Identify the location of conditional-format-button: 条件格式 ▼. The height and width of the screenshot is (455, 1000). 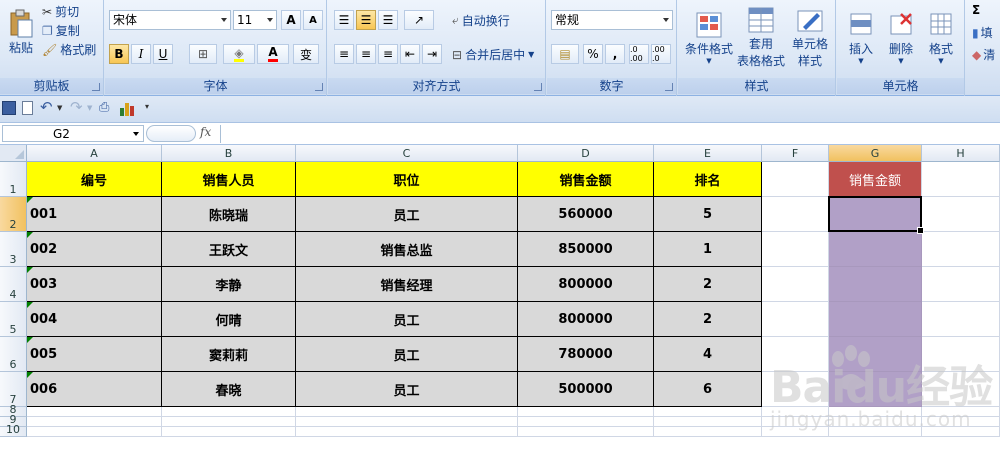
(709, 37).